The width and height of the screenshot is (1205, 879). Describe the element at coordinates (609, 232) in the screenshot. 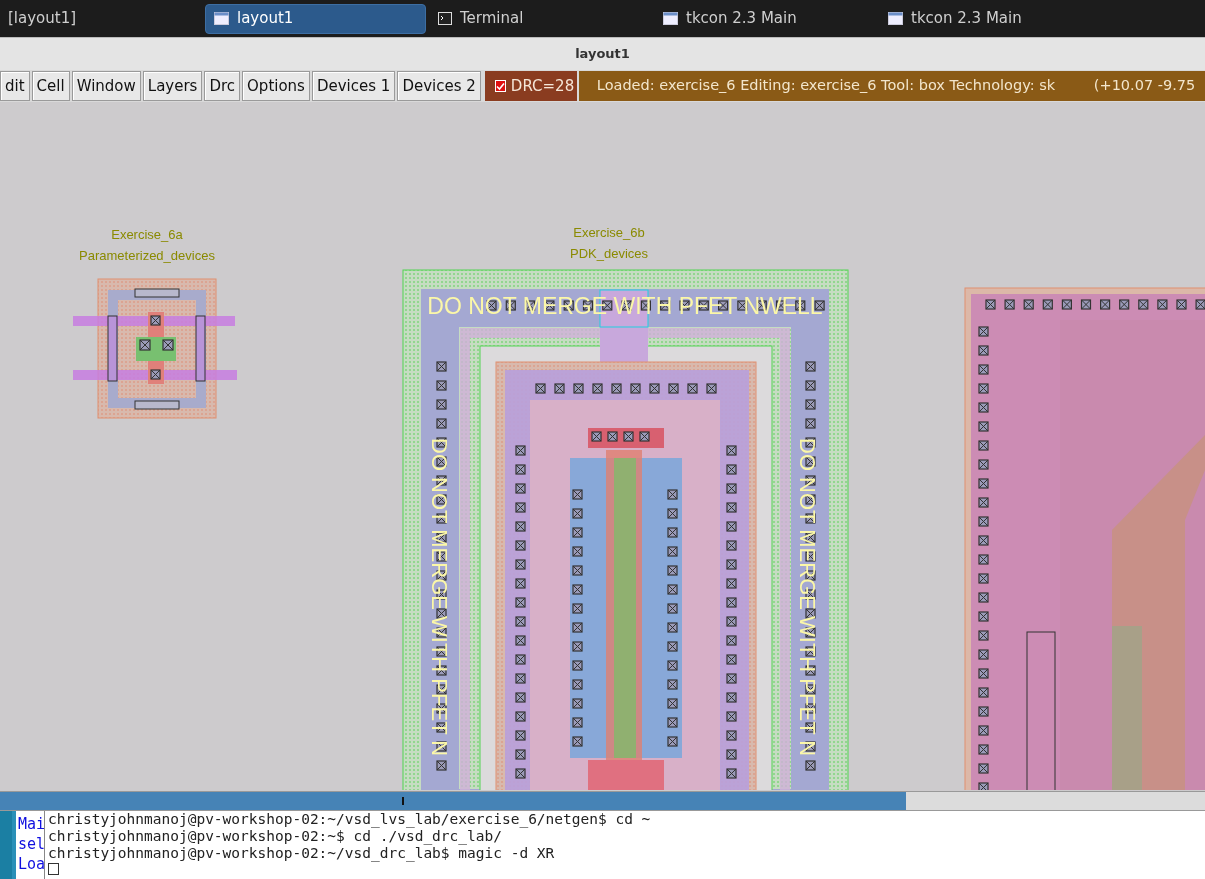

I see `cell-name: Exercise_6b` at that location.